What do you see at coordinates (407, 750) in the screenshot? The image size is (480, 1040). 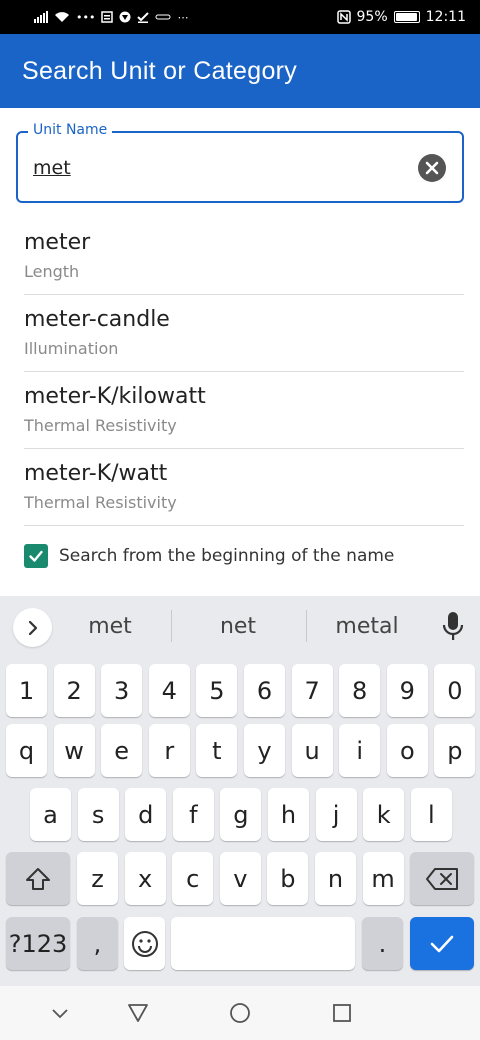 I see `key-o: o` at bounding box center [407, 750].